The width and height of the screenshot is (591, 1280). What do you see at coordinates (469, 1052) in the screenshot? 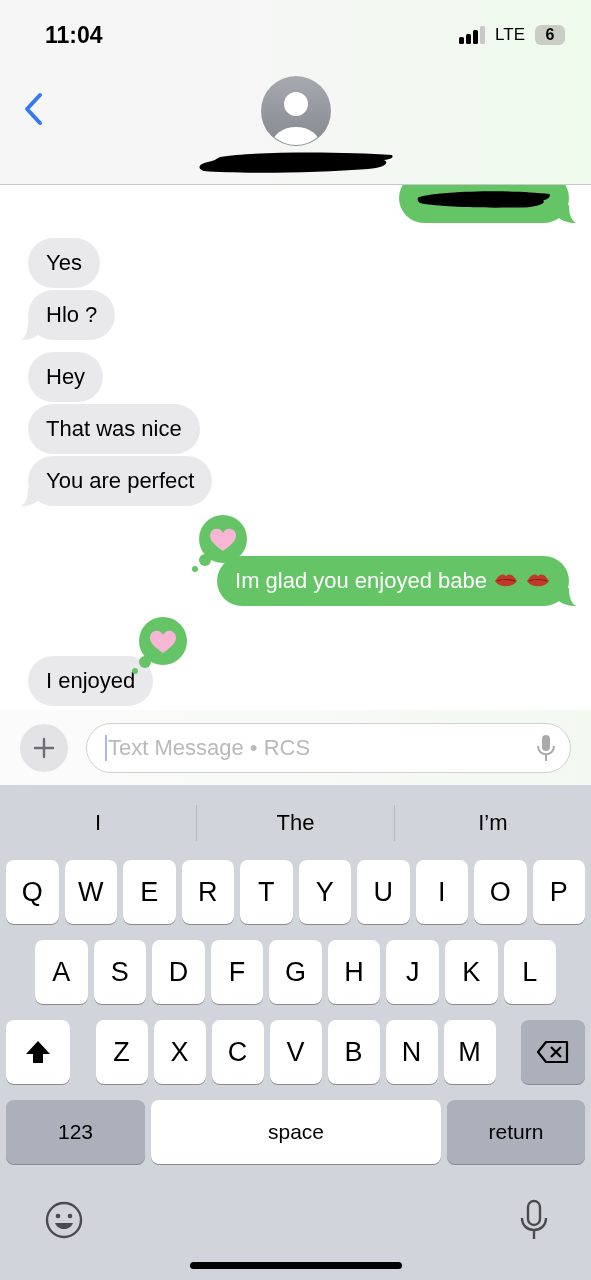
I see `key: M` at bounding box center [469, 1052].